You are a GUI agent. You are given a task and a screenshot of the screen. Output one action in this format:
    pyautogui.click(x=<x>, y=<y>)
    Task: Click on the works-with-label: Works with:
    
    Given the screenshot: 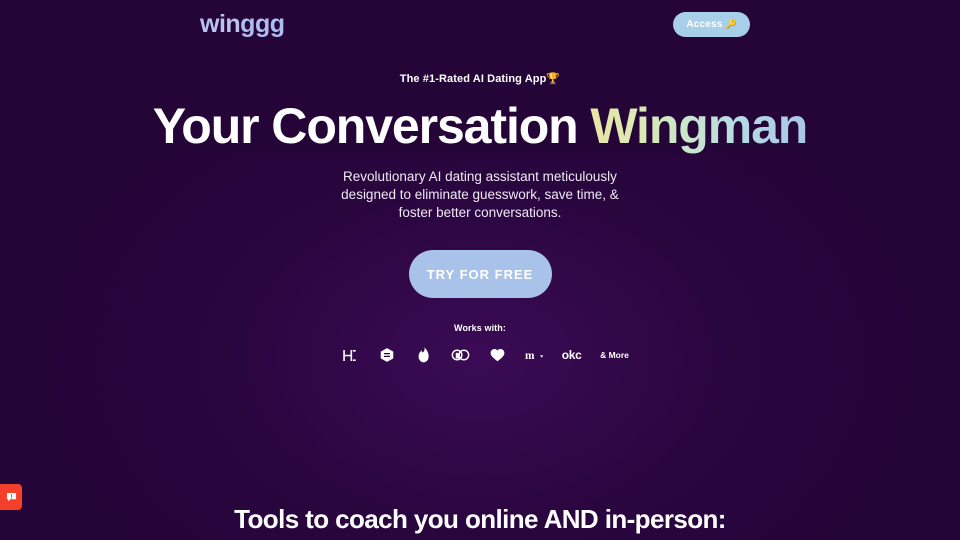 What is the action you would take?
    pyautogui.click(x=480, y=328)
    